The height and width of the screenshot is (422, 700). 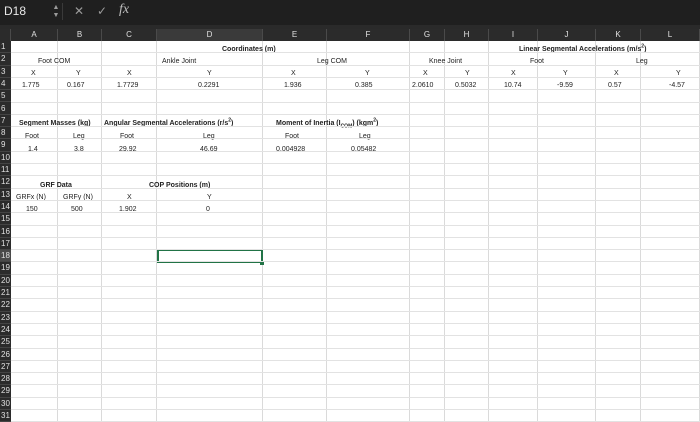 What do you see at coordinates (5, 96) in the screenshot?
I see `row-header-5: 5` at bounding box center [5, 96].